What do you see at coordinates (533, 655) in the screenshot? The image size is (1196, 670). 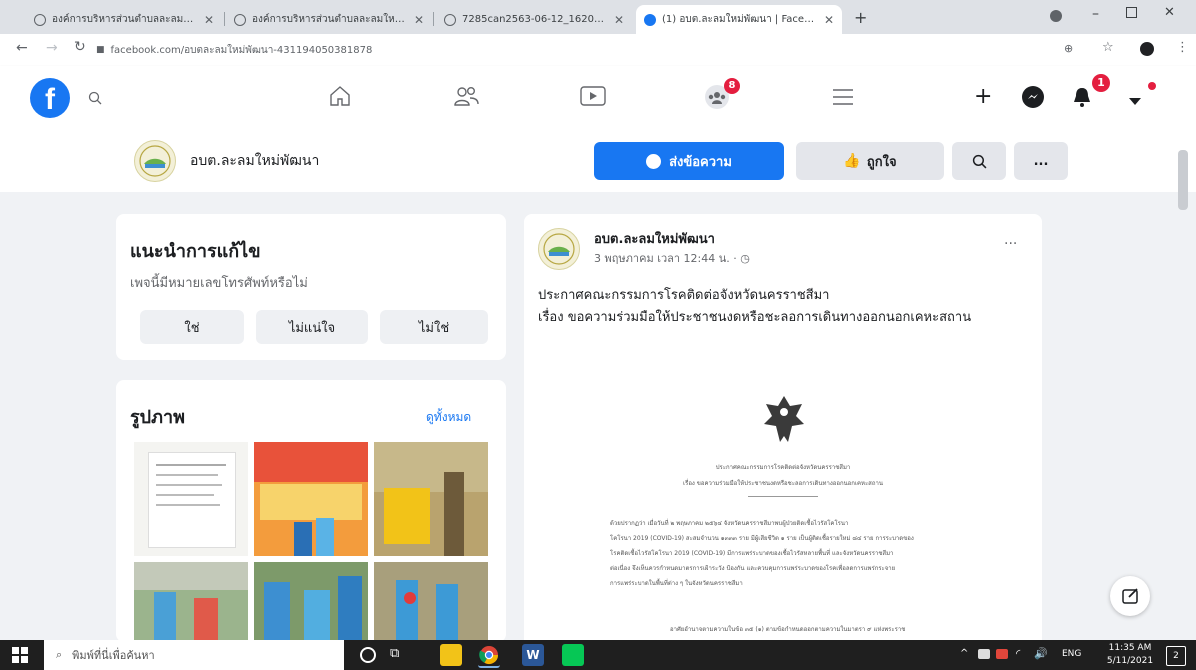 I see `word-icon: W` at bounding box center [533, 655].